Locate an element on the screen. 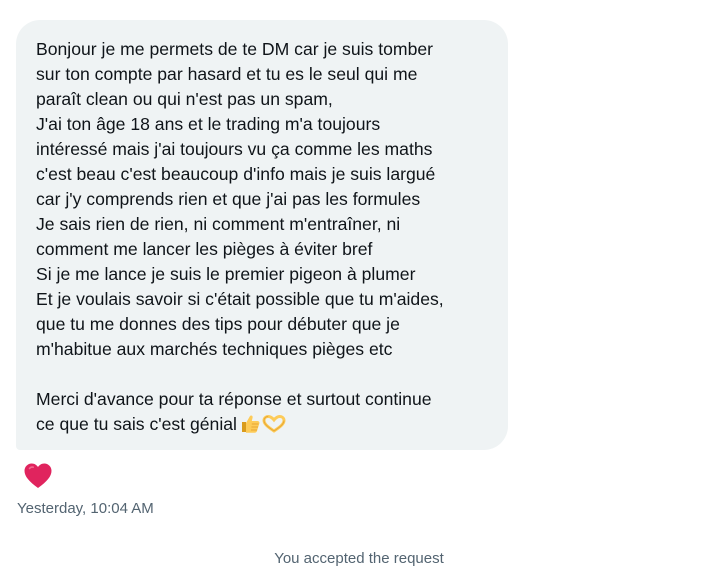 This screenshot has height=586, width=718. system-note: You accepted the request is located at coordinates (359, 558).